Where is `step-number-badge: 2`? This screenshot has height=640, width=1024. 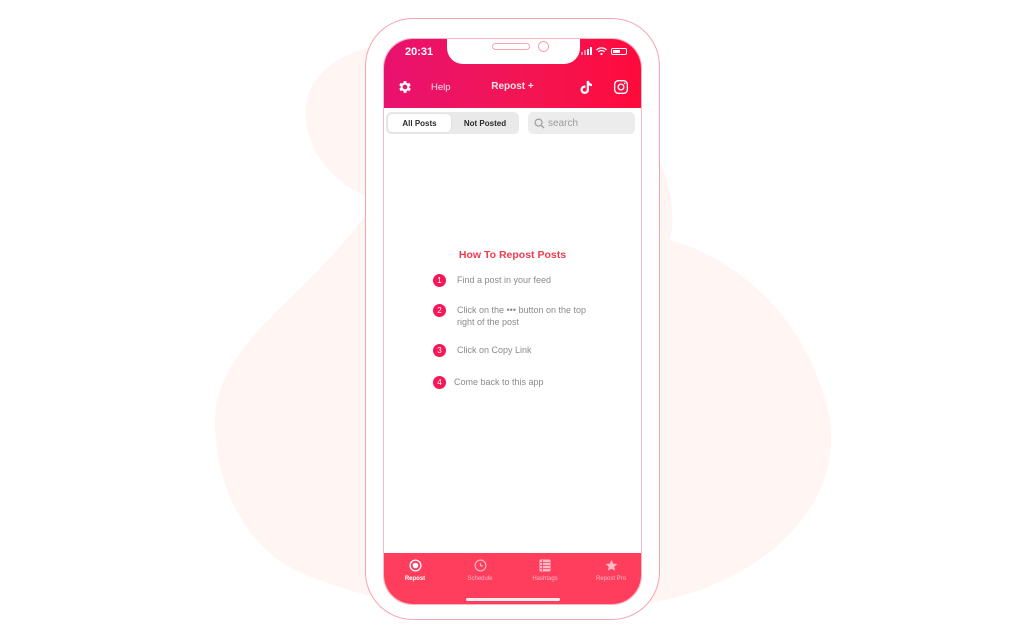
step-number-badge: 2 is located at coordinates (439, 310).